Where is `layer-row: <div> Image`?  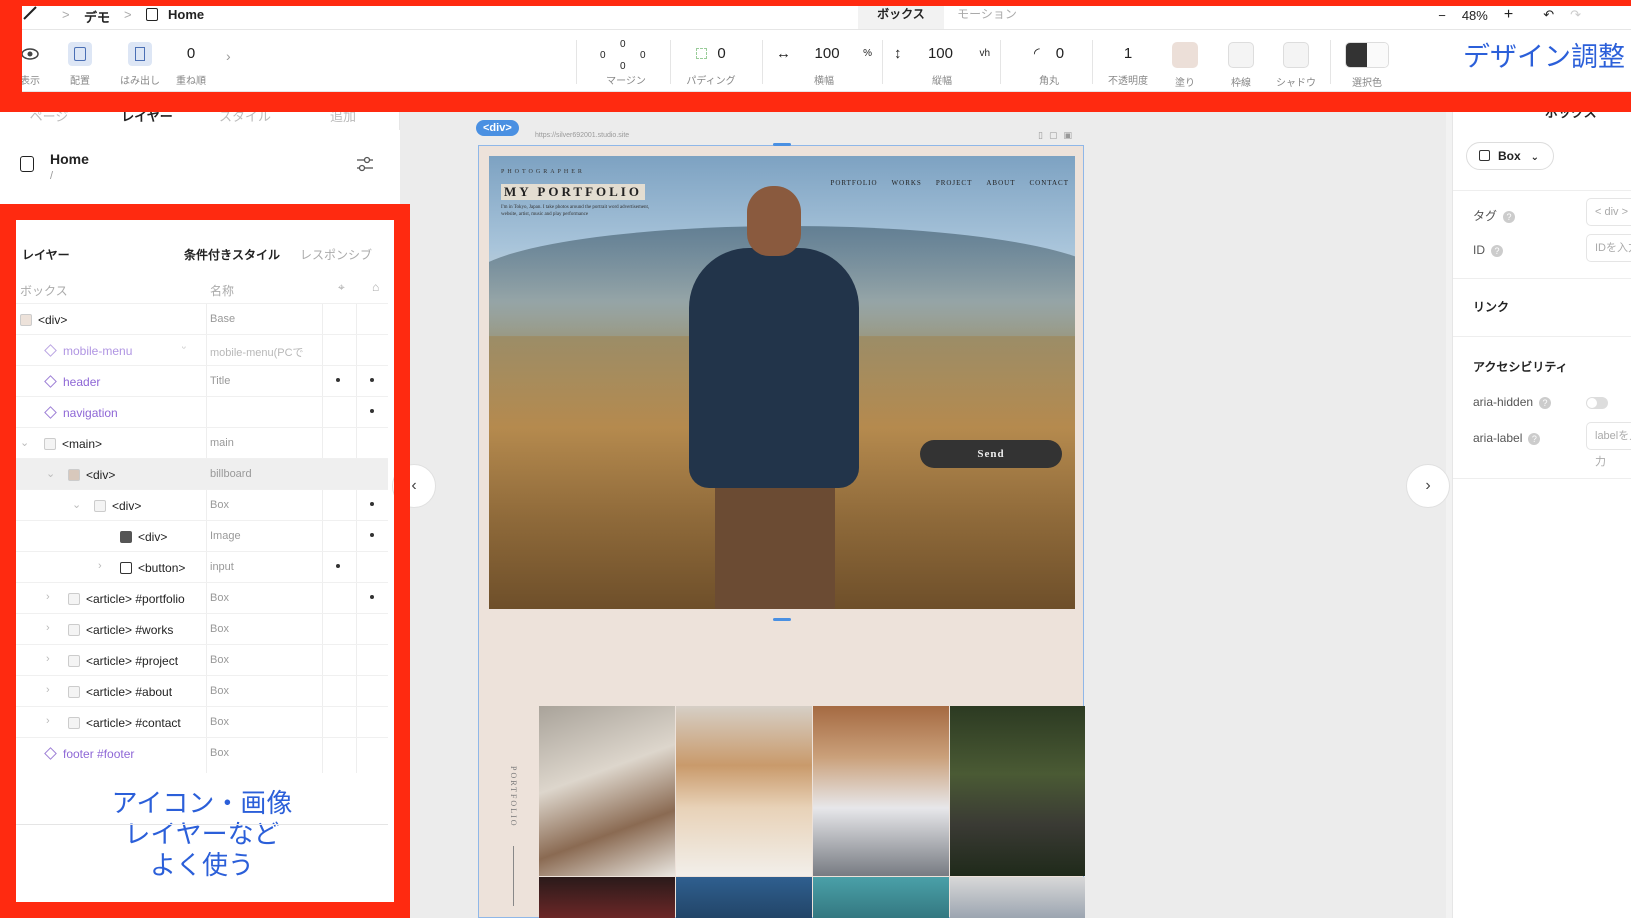 layer-row: <div> Image is located at coordinates (202, 535).